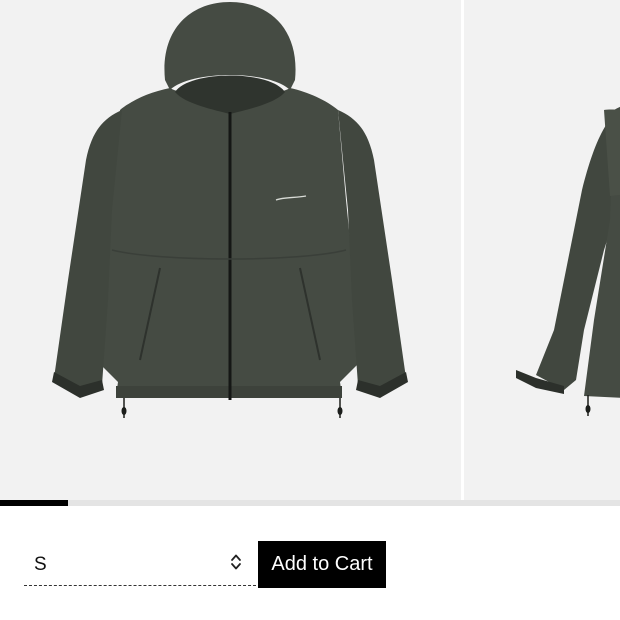 The height and width of the screenshot is (620, 620). What do you see at coordinates (568, 261) in the screenshot?
I see `jacket-side-image` at bounding box center [568, 261].